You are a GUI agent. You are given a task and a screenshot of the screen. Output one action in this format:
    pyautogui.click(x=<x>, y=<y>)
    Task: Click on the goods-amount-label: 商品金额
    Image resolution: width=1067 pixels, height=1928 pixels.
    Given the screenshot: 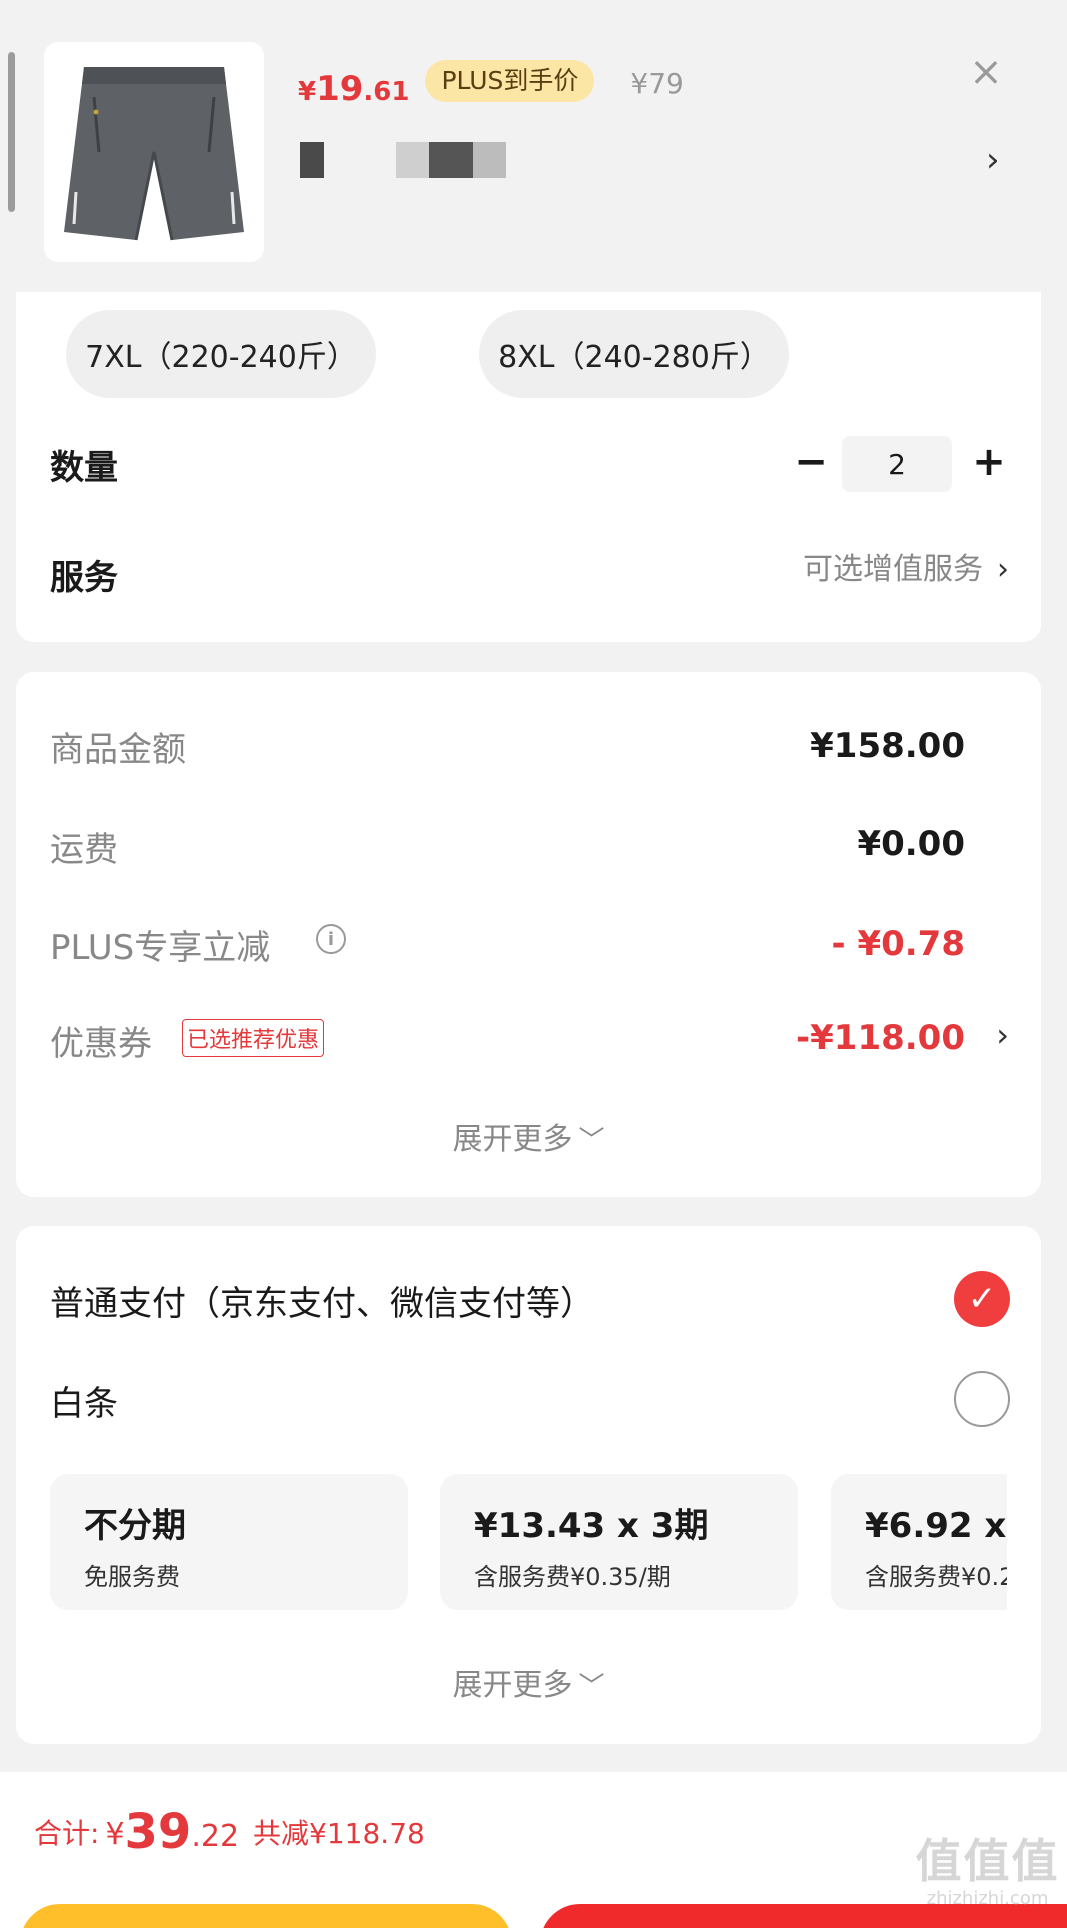 What is the action you would take?
    pyautogui.click(x=118, y=750)
    